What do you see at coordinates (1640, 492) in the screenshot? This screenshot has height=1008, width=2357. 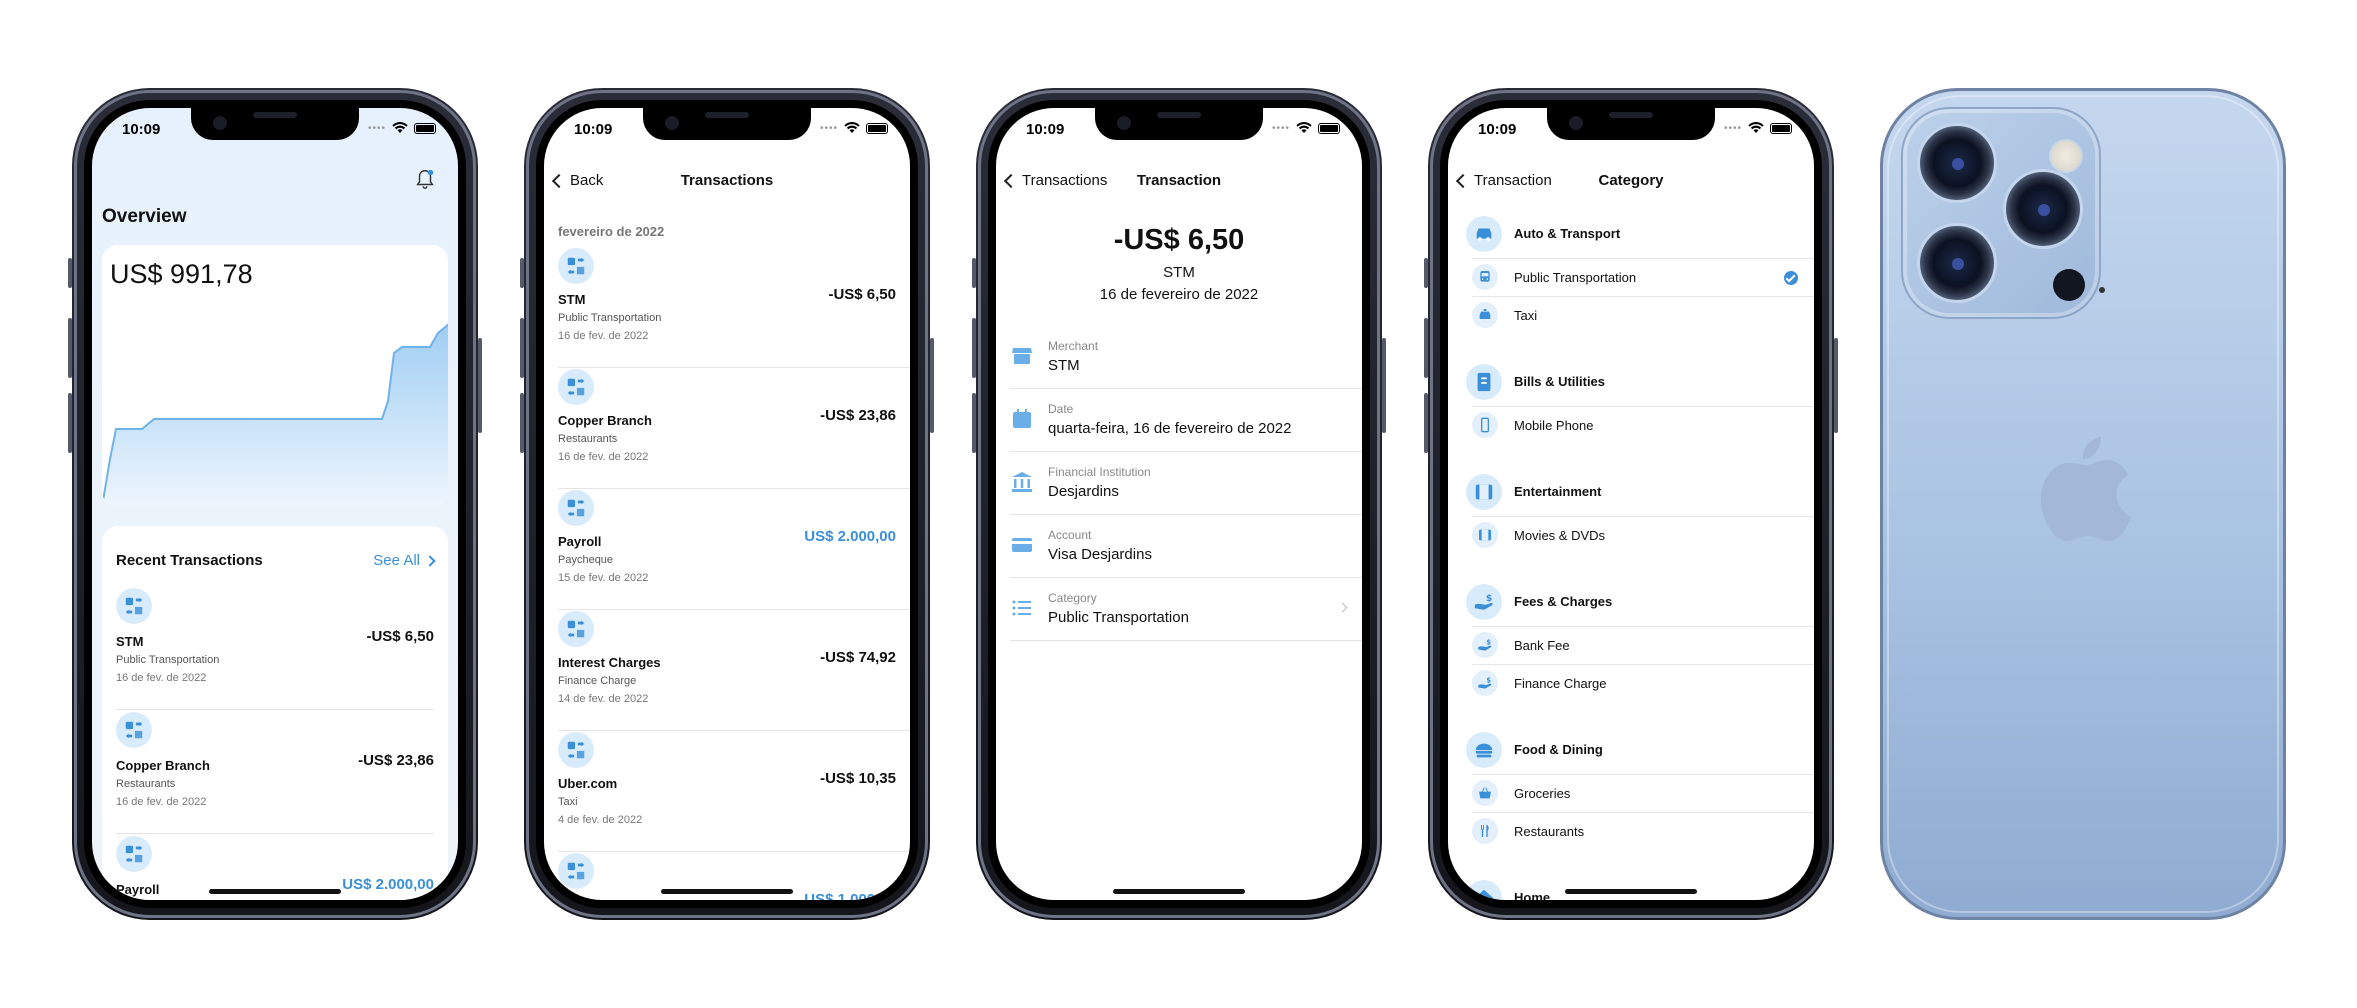 I see `category-group: Entertainment` at bounding box center [1640, 492].